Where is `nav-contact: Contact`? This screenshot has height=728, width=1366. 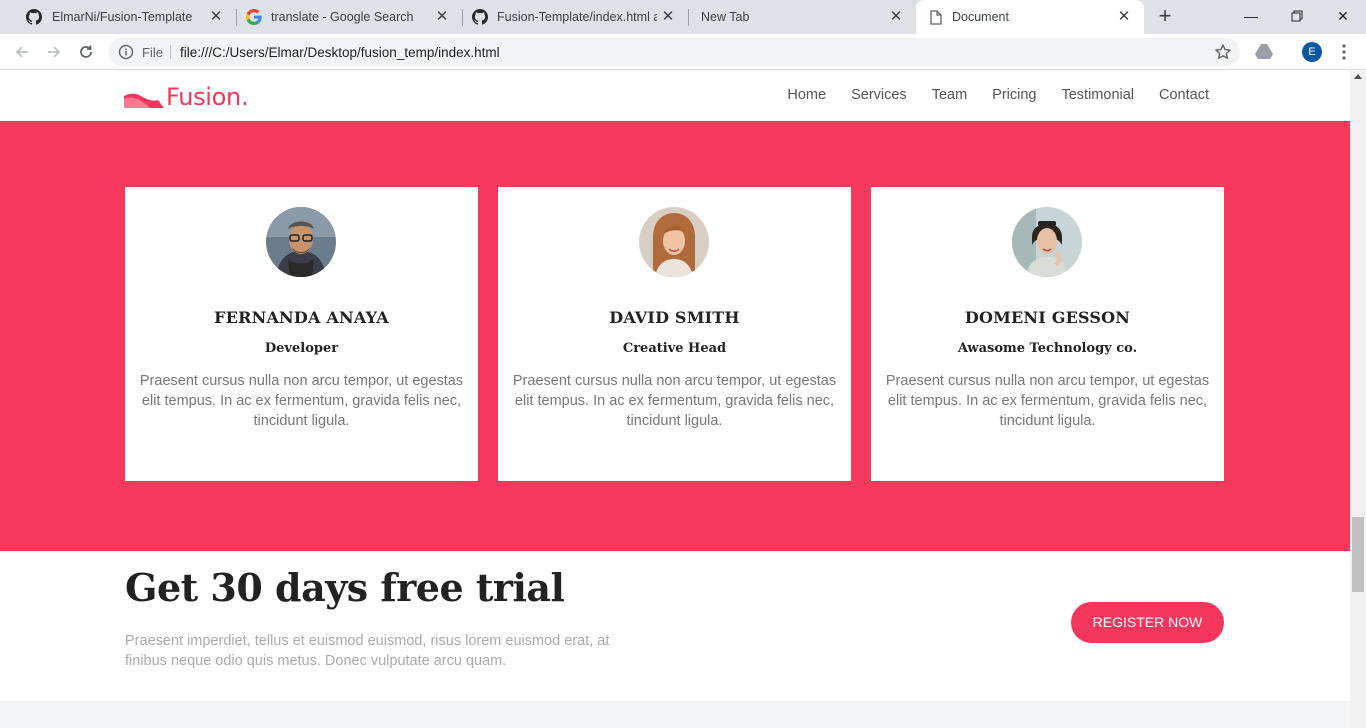
nav-contact: Contact is located at coordinates (1184, 95).